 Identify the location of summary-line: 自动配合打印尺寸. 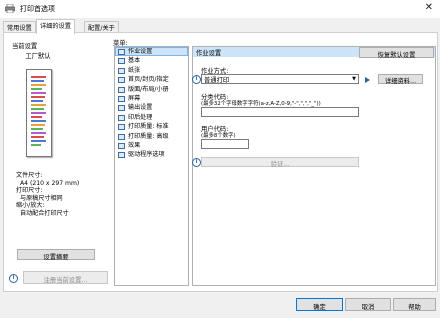
(44, 213).